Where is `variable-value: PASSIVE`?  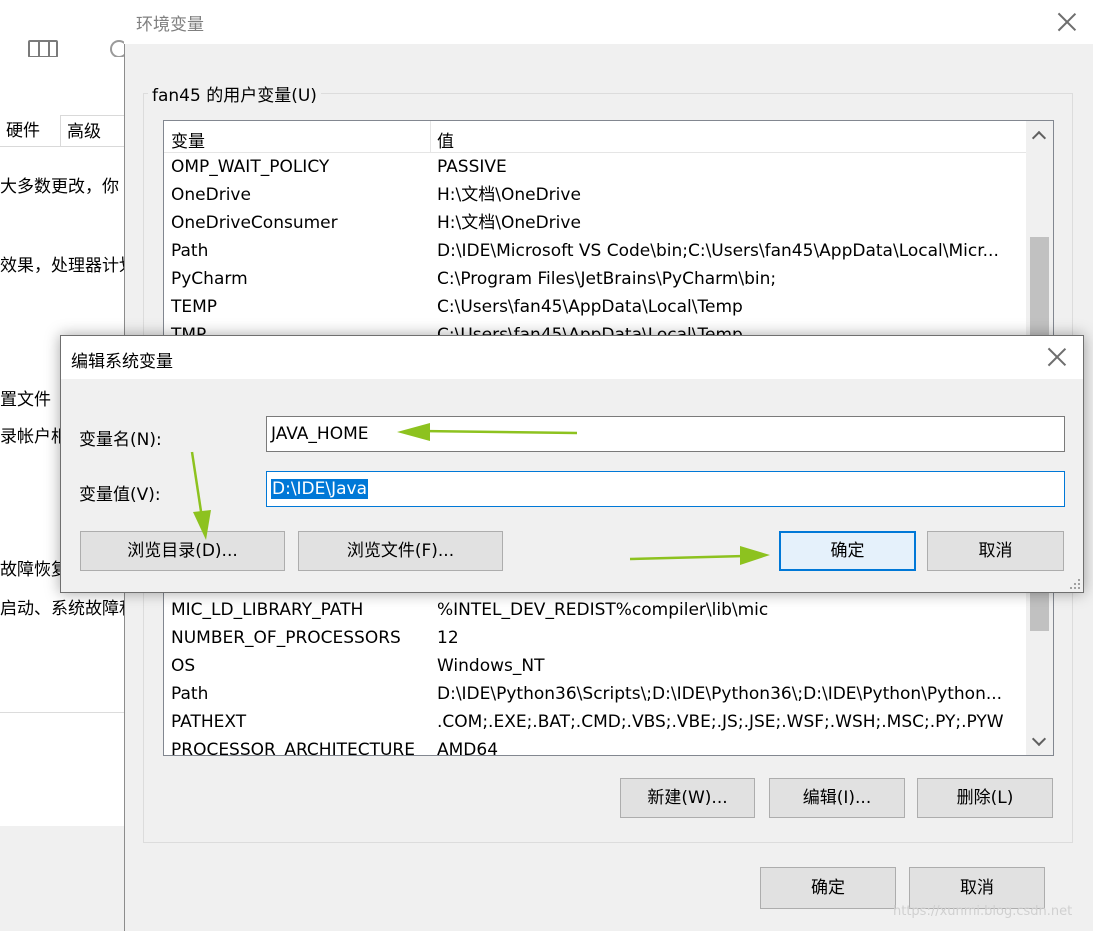
variable-value: PASSIVE is located at coordinates (472, 167).